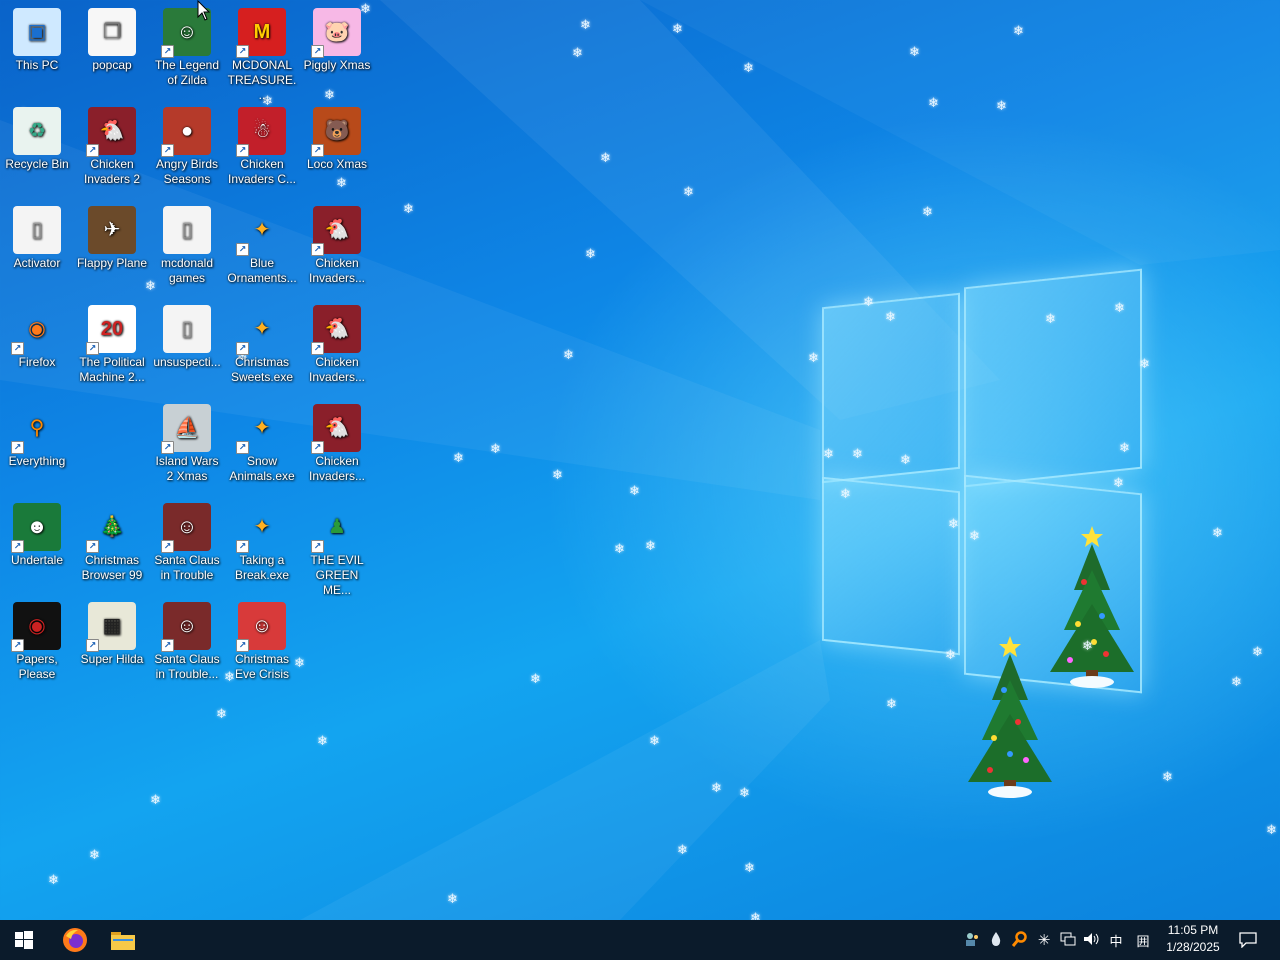 Image resolution: width=1280 pixels, height=960 pixels. What do you see at coordinates (36, 627) in the screenshot?
I see `papers-please-icon: ◉ ↗` at bounding box center [36, 627].